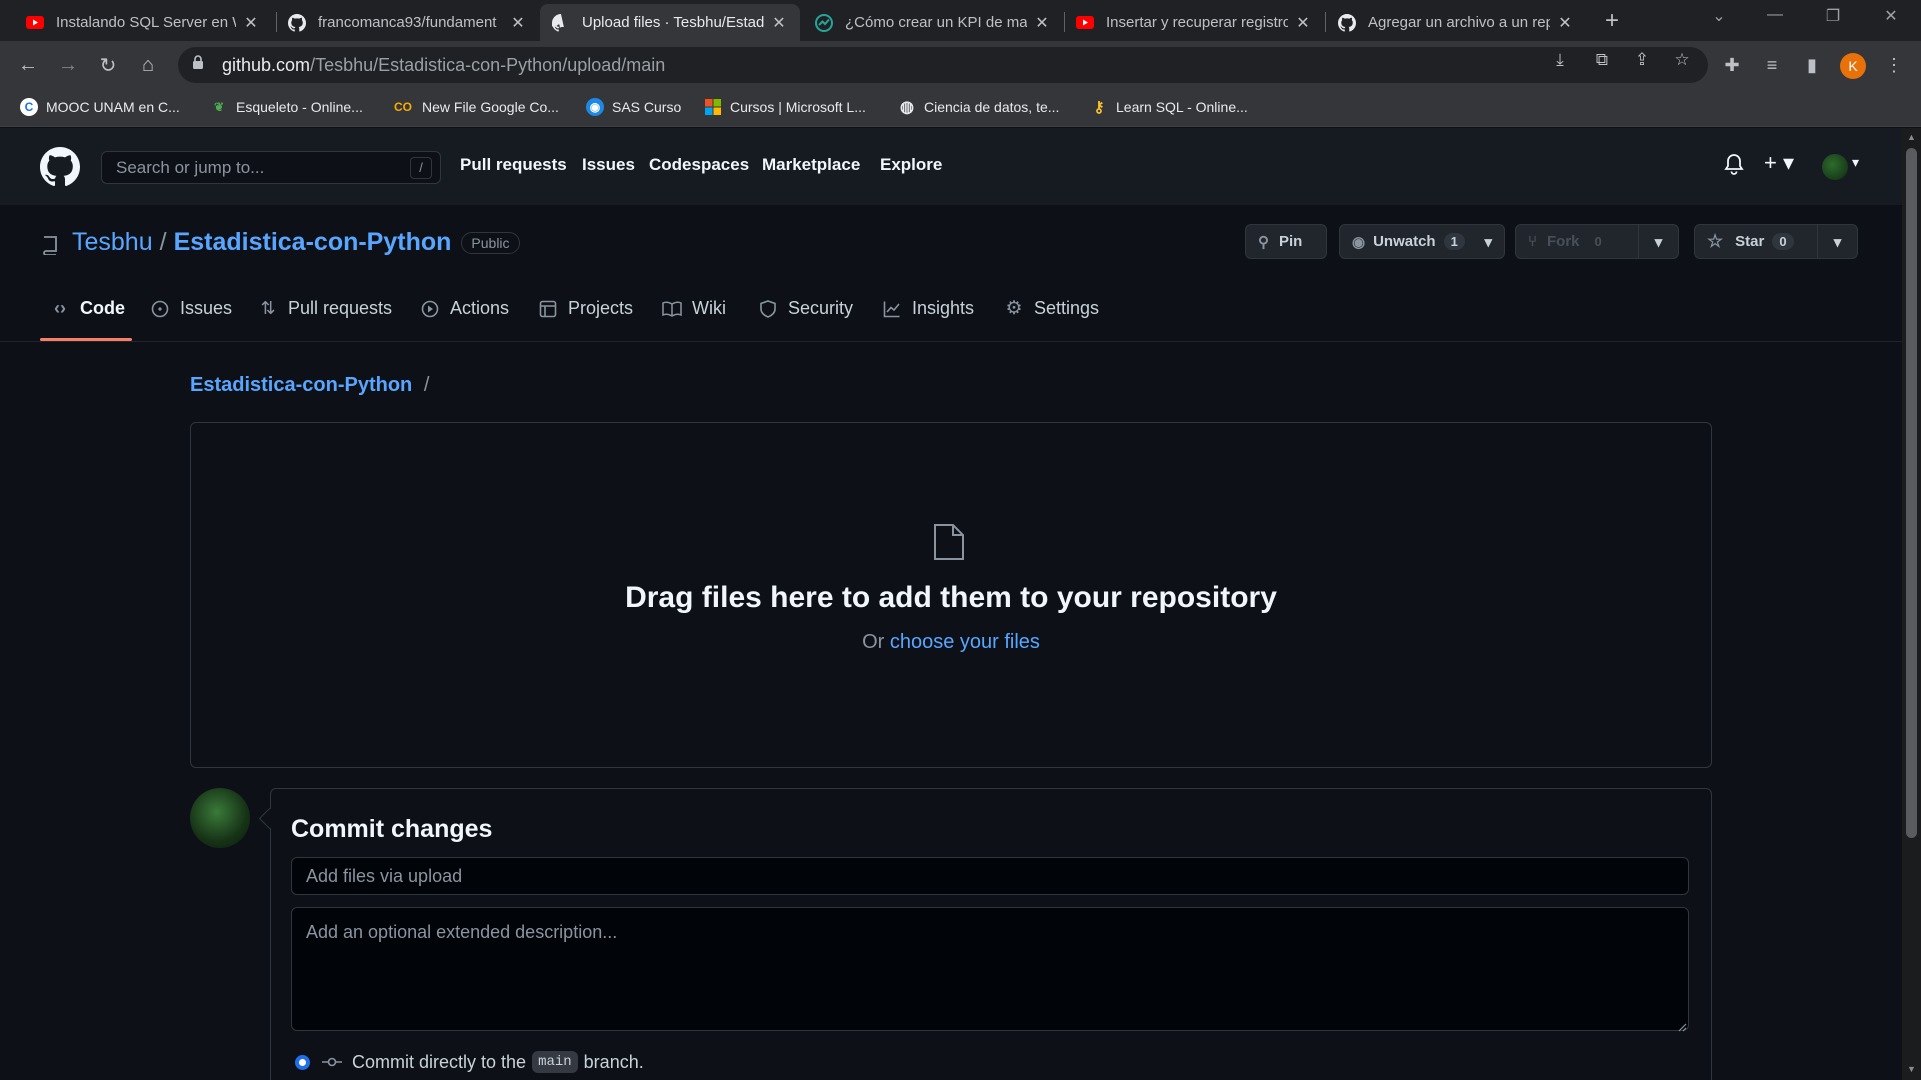  What do you see at coordinates (911, 165) in the screenshot?
I see `nav-explore: Explore` at bounding box center [911, 165].